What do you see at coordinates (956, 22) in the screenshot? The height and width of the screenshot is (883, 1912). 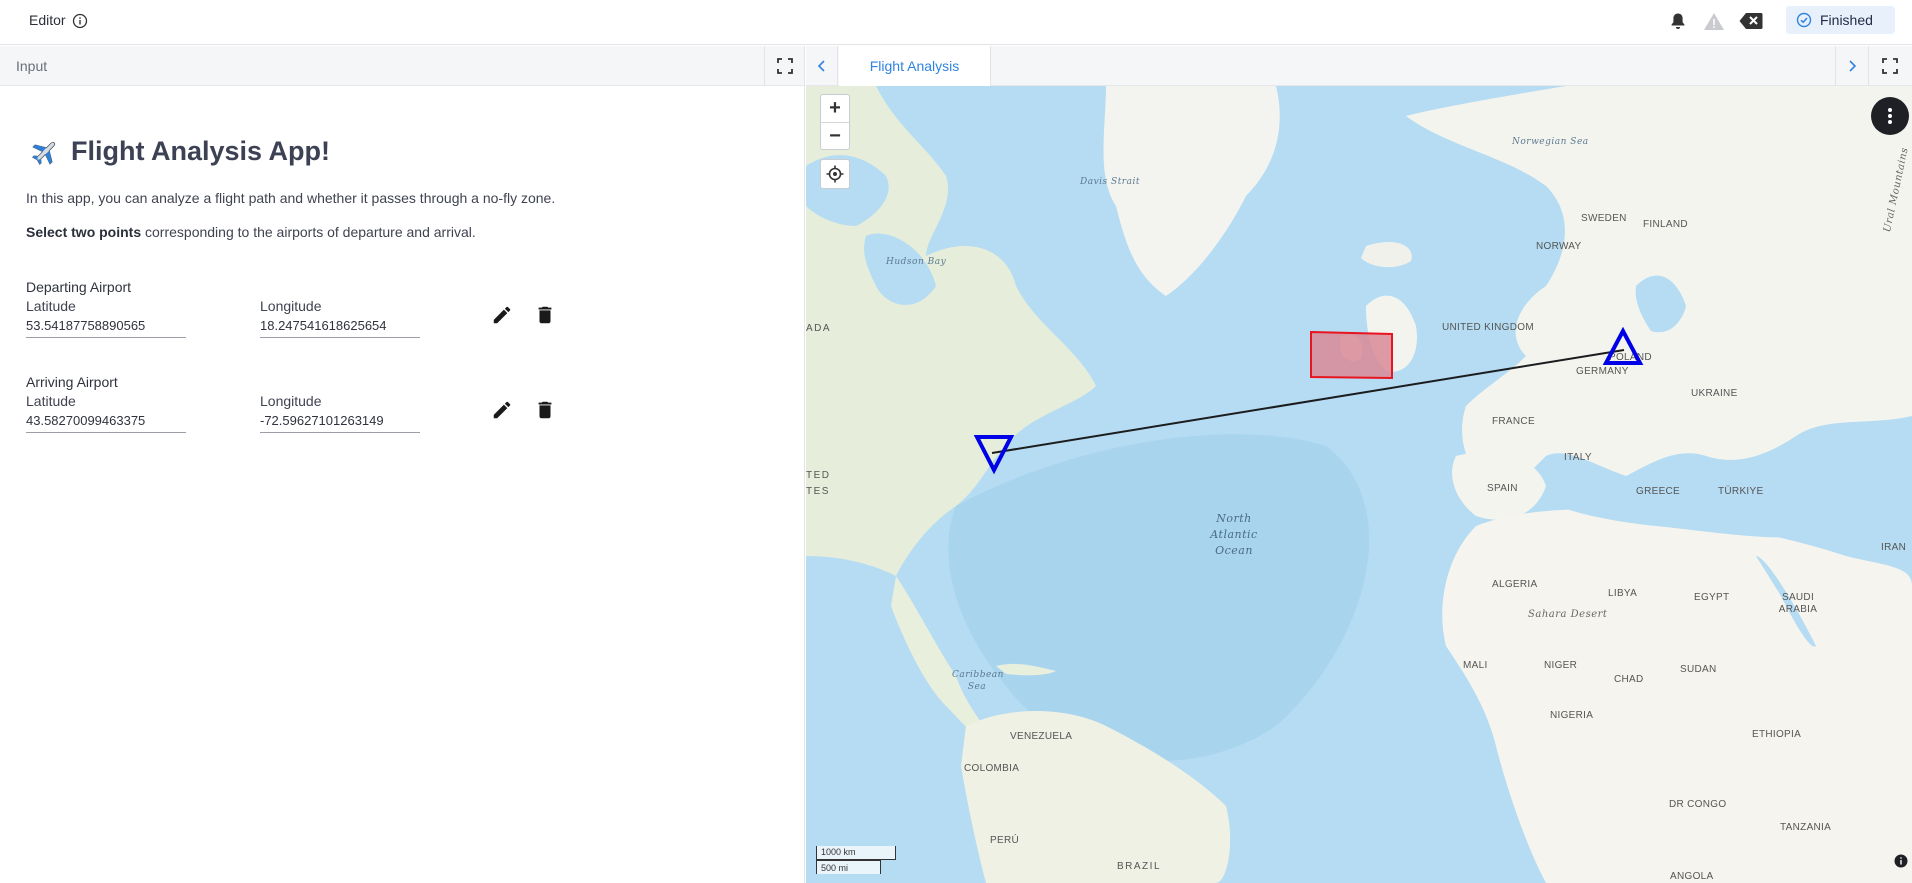 I see `top-bar: Editor Finished` at bounding box center [956, 22].